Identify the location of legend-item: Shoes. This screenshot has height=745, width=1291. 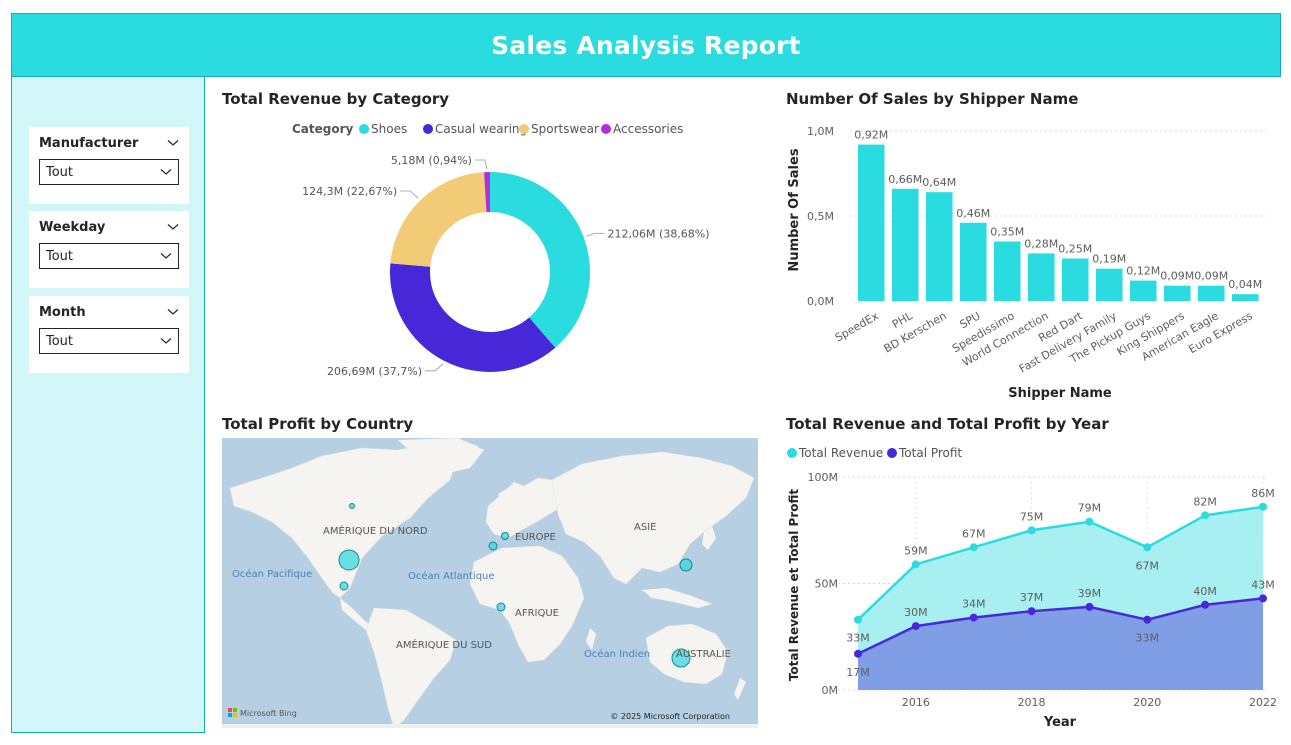
(389, 129).